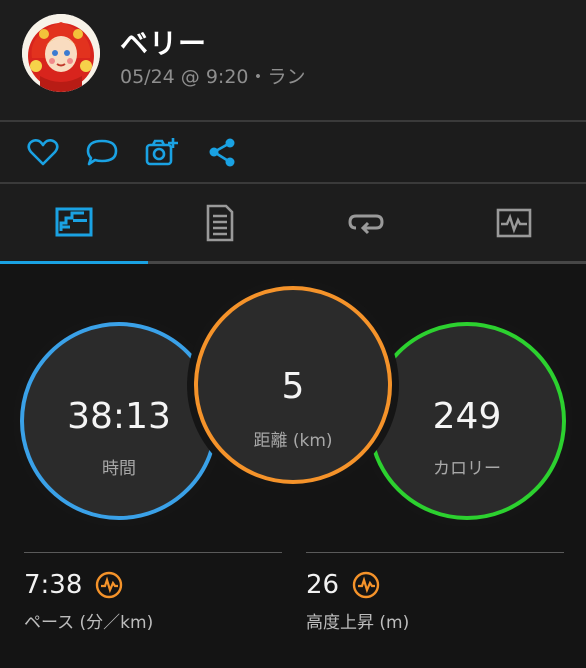 The image size is (586, 668). I want to click on pace-metric: 7:38 ペース (分／km), so click(88, 601).